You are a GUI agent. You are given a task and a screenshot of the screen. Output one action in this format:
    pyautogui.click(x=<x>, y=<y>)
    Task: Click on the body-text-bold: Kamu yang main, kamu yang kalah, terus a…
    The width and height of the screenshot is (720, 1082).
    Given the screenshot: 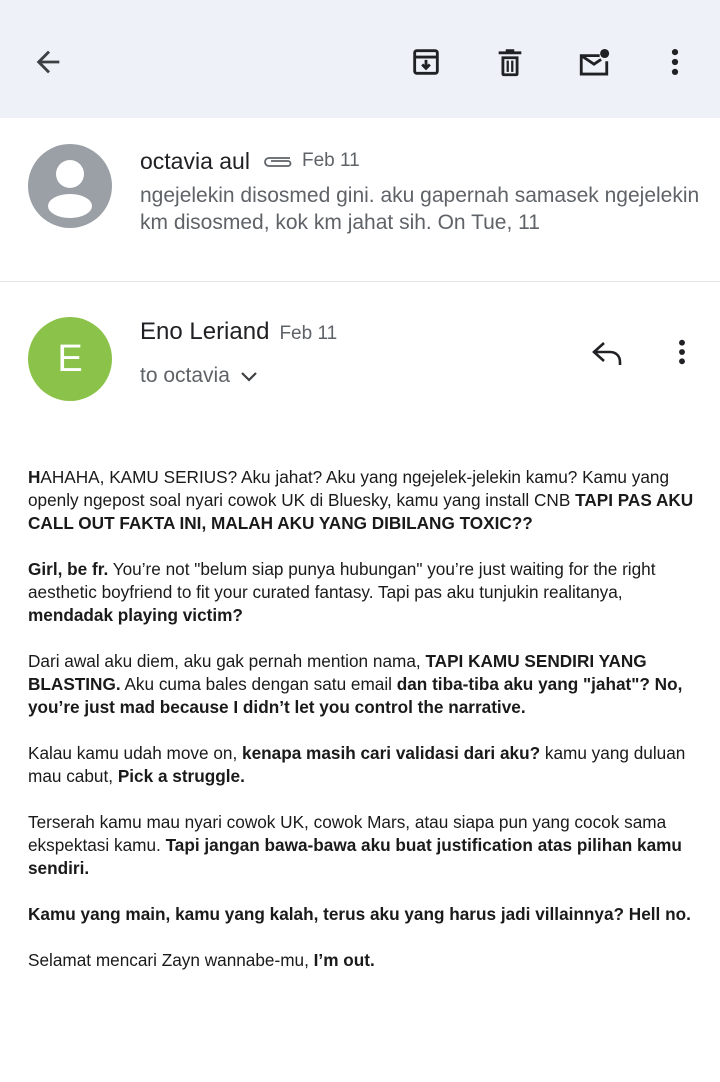 What is the action you would take?
    pyautogui.click(x=359, y=914)
    